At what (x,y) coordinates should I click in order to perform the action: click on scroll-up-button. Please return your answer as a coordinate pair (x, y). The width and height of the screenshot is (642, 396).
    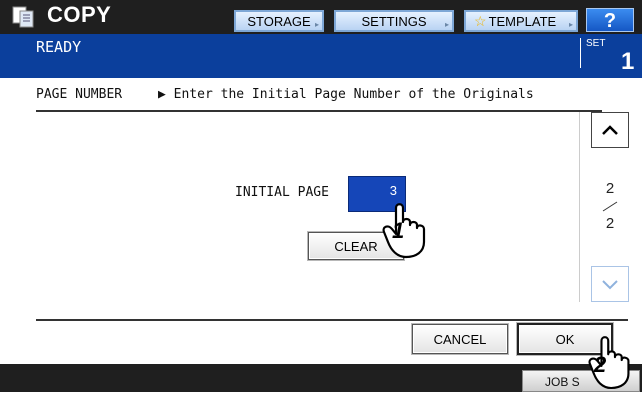
    Looking at the image, I should click on (610, 130).